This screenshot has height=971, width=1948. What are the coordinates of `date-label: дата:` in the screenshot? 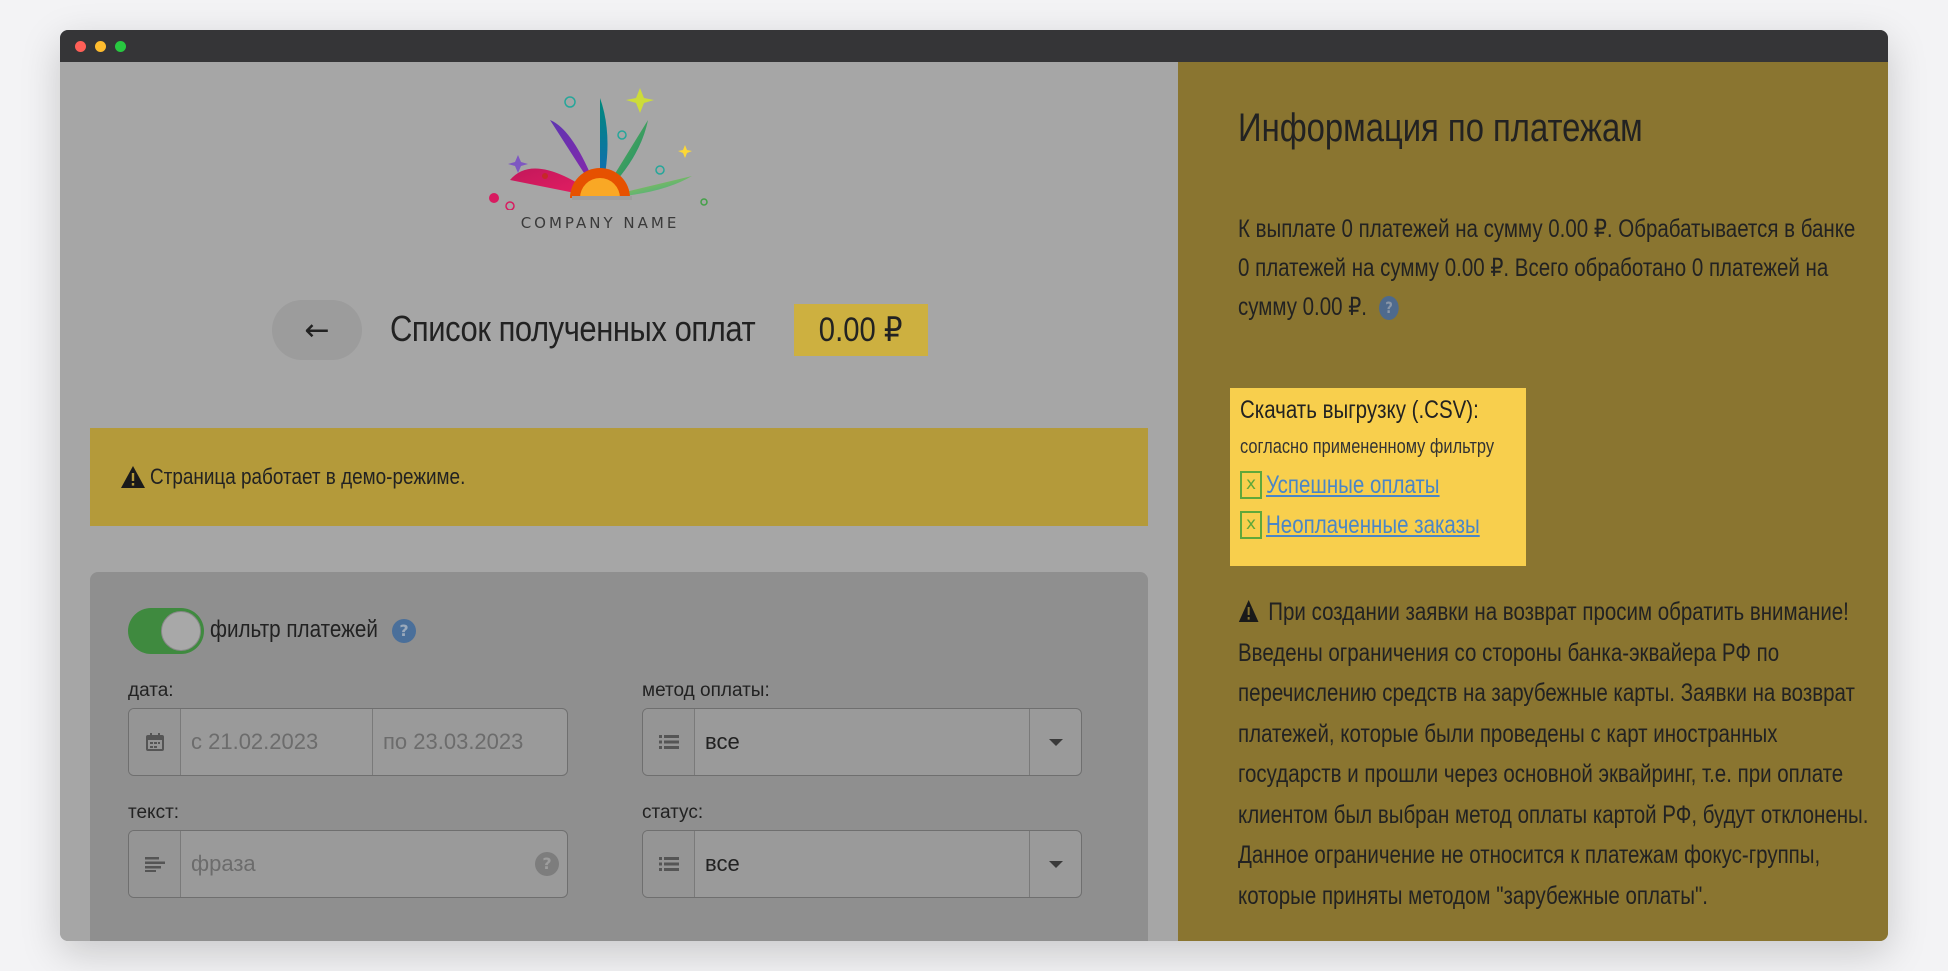 It's located at (151, 690).